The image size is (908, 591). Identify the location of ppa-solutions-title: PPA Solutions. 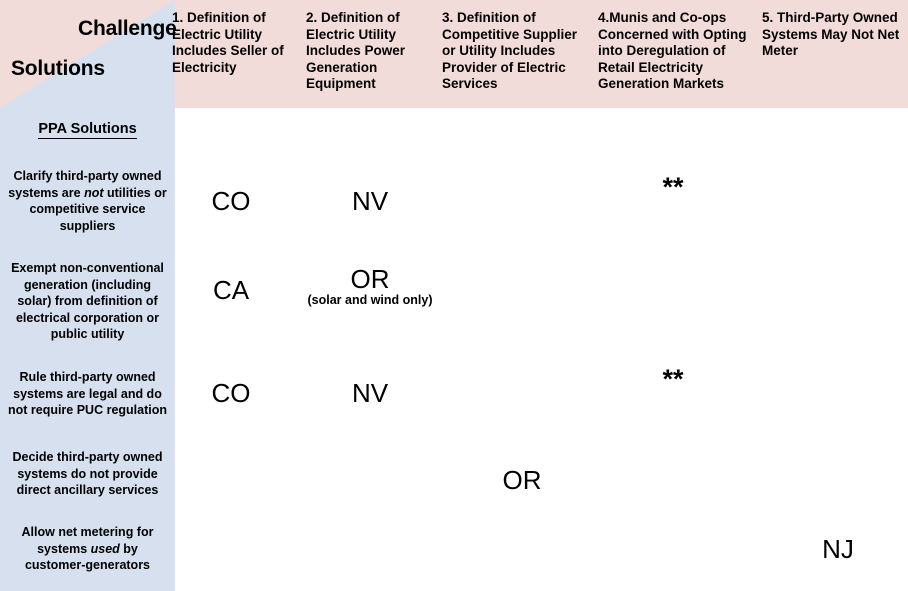
(87, 130).